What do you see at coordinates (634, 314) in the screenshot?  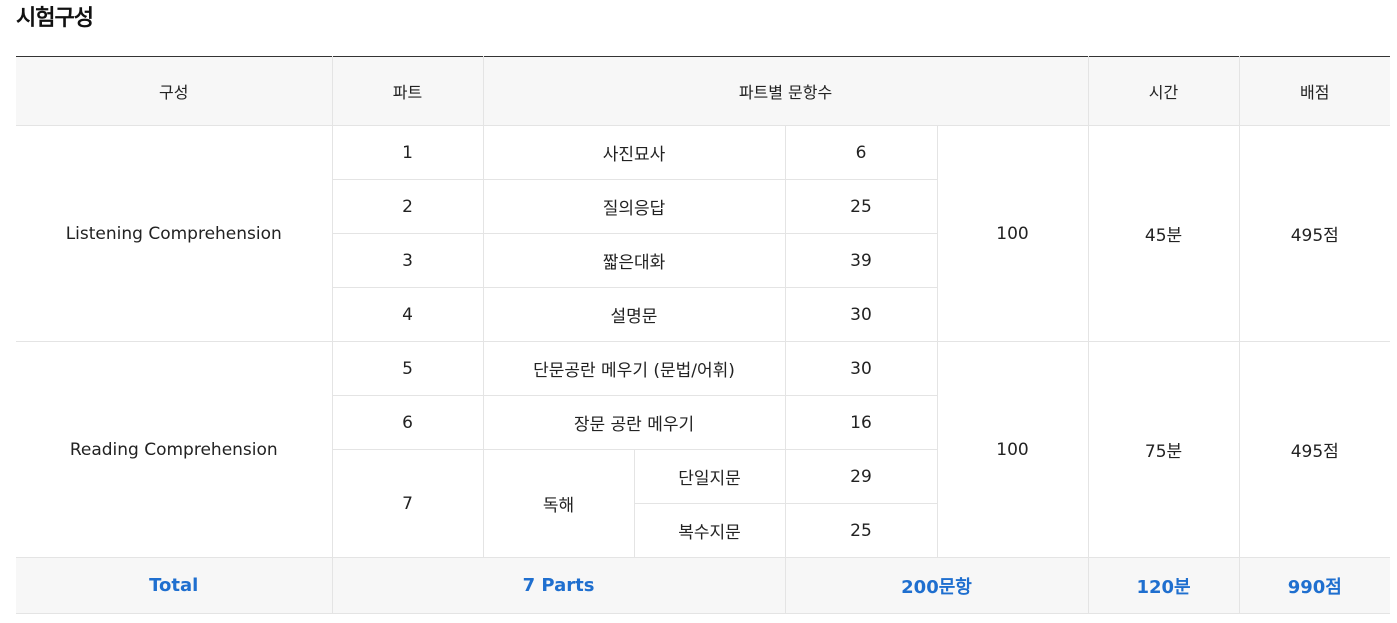 I see `part-name: 설명문` at bounding box center [634, 314].